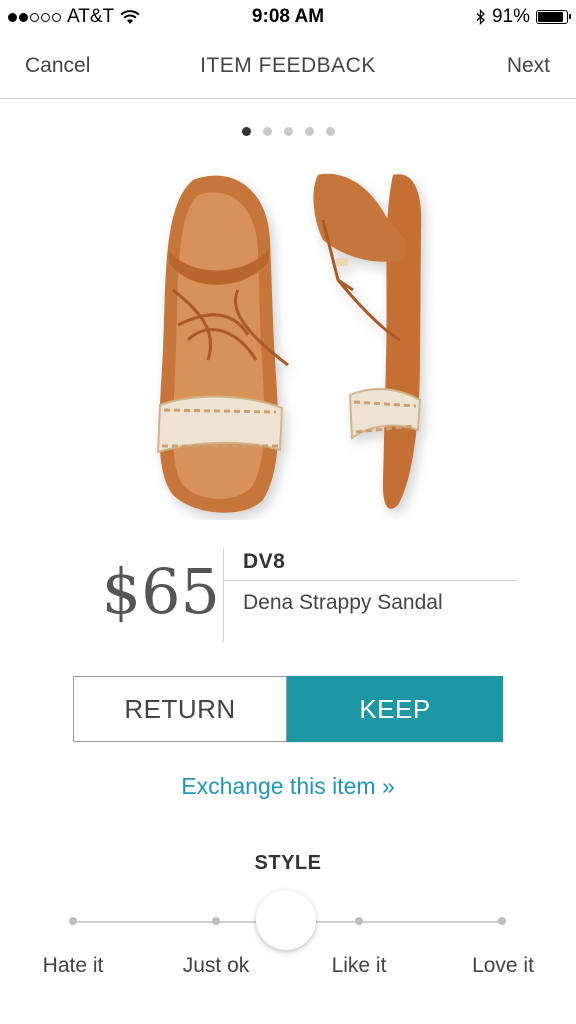  Describe the element at coordinates (480, 17) in the screenshot. I see `bluetooth-icon` at that location.